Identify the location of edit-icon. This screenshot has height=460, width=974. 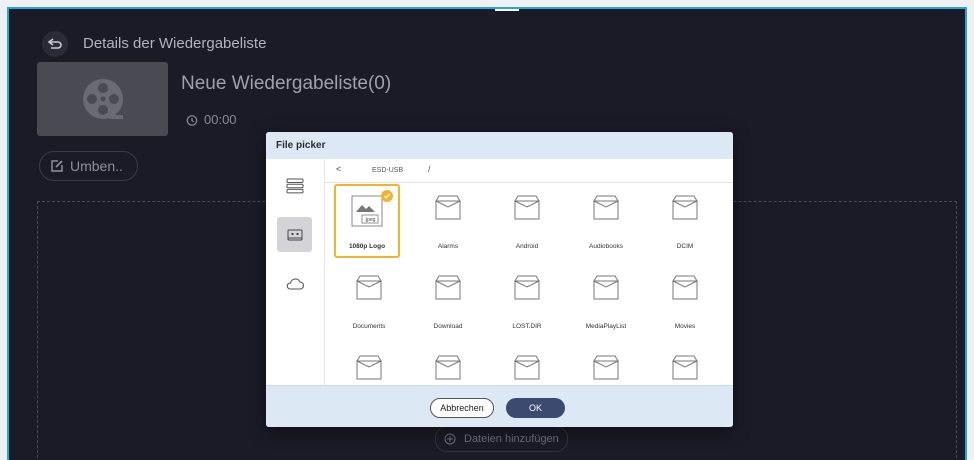
(57, 166).